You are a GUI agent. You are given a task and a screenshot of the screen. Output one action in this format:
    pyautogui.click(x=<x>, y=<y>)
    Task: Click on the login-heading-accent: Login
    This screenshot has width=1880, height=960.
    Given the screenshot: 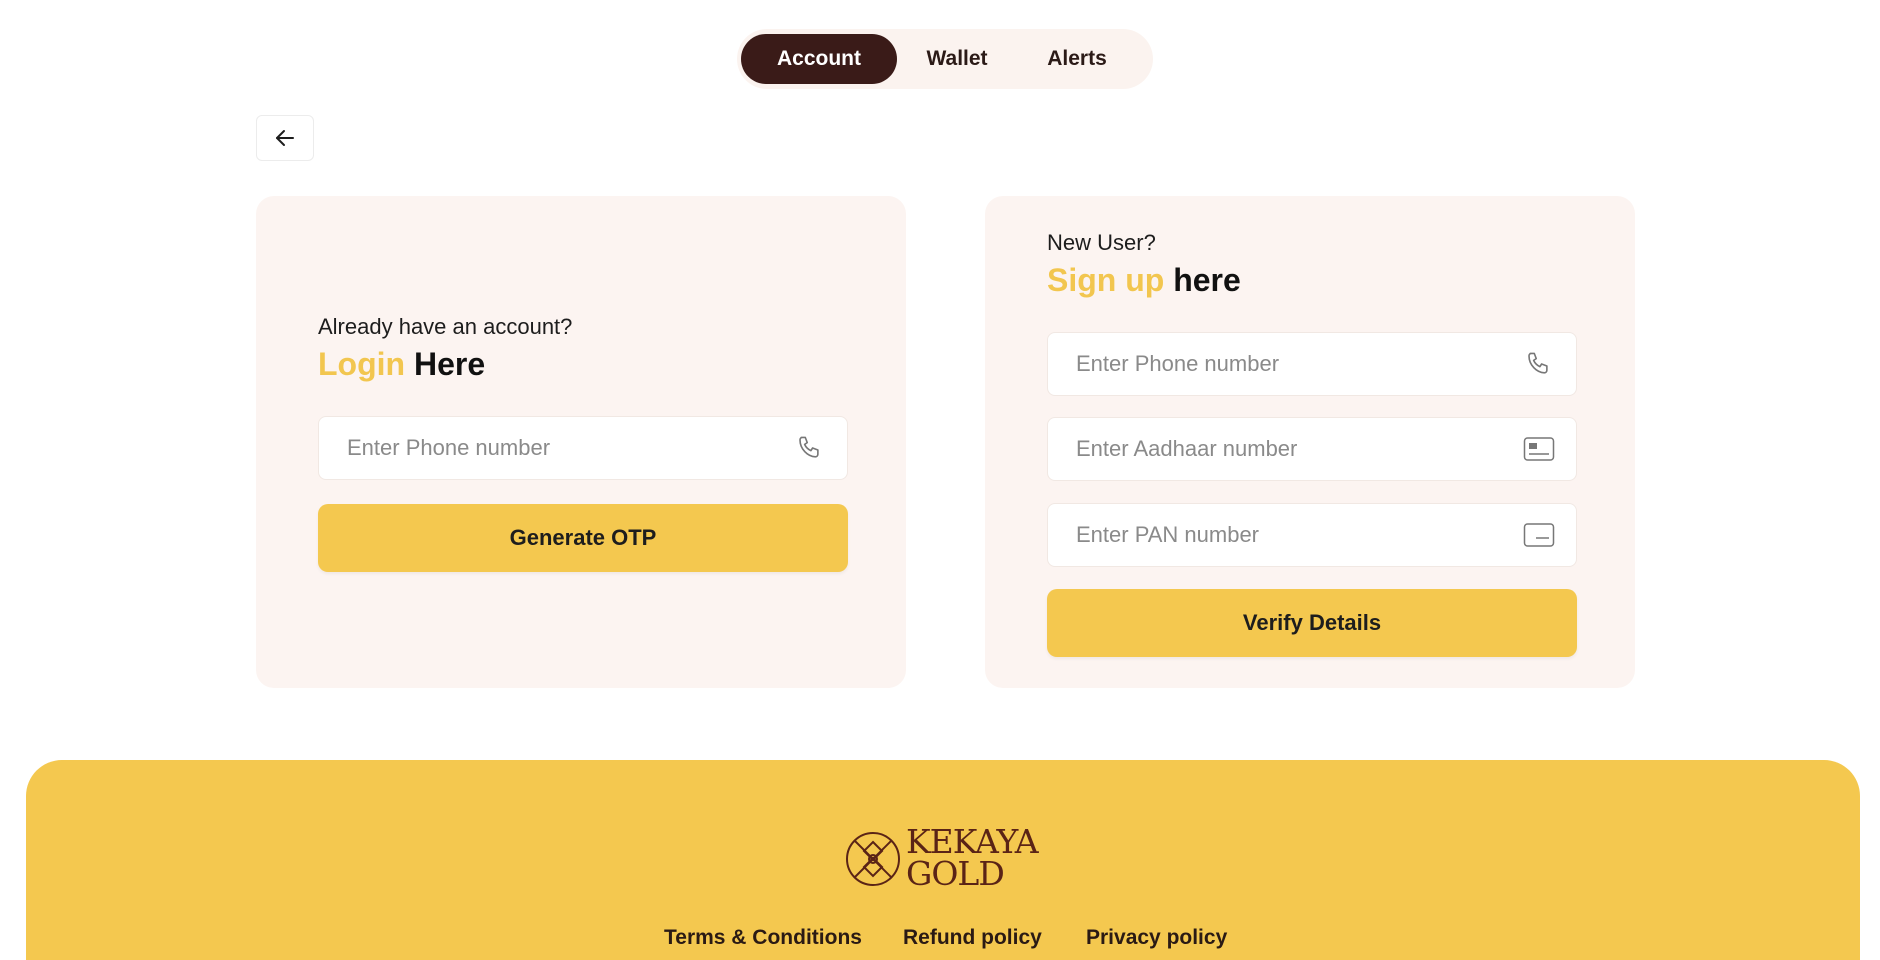 What is the action you would take?
    pyautogui.click(x=362, y=364)
    